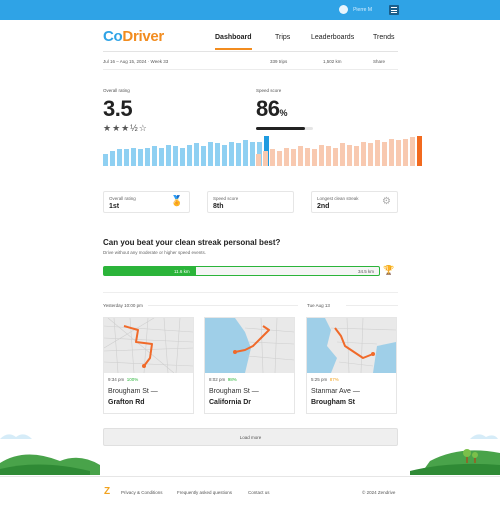  I want to click on trip-destination: California Dr, so click(230, 402).